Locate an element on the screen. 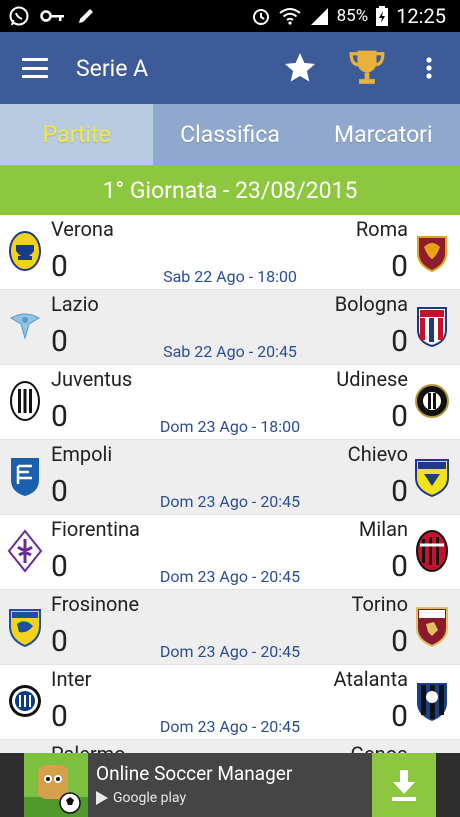  tab-classifica: Classifica is located at coordinates (229, 134).